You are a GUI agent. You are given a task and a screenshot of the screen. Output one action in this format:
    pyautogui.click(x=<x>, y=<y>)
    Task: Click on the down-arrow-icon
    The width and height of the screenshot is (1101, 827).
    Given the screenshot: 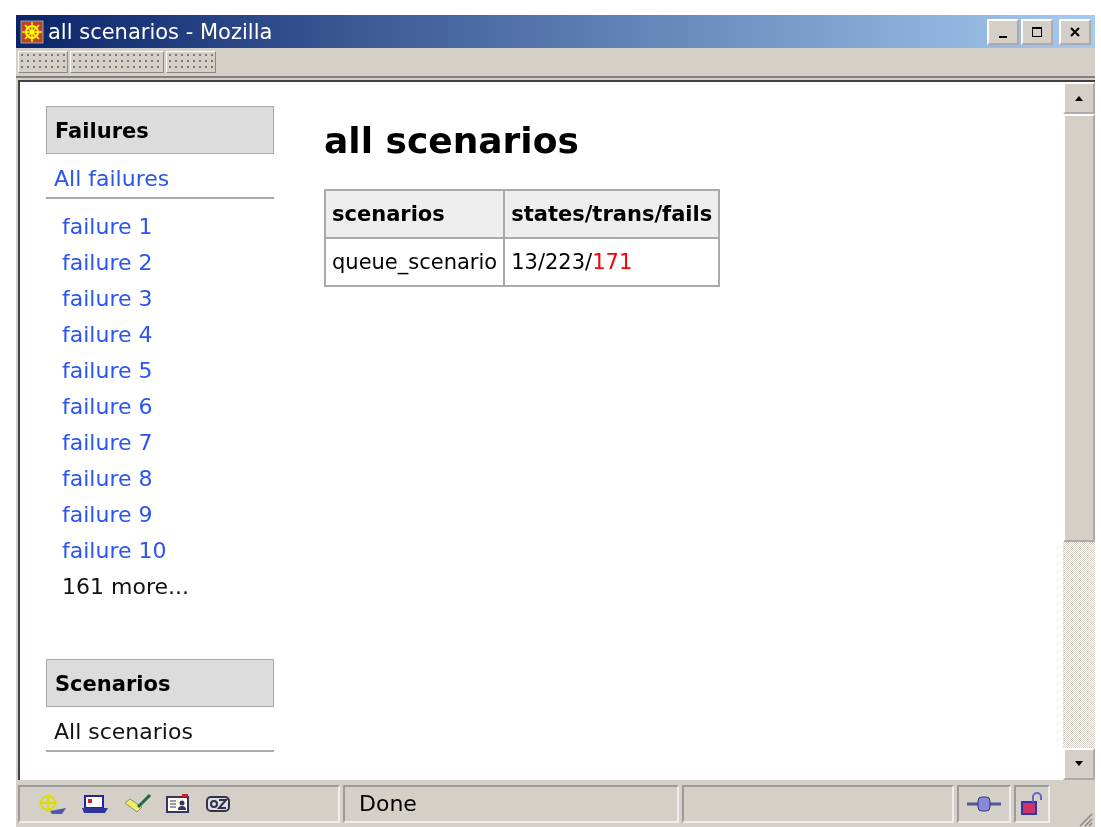 What is the action you would take?
    pyautogui.click(x=1079, y=764)
    